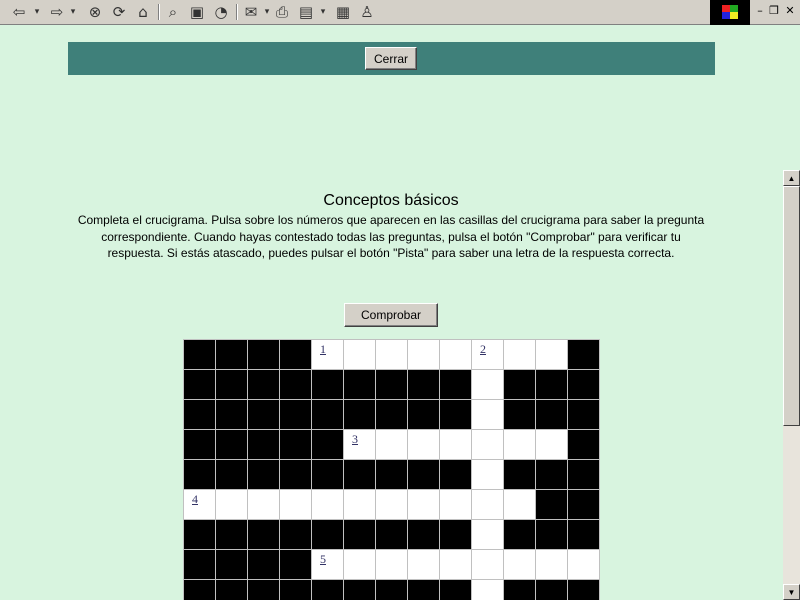  Describe the element at coordinates (359, 444) in the screenshot. I see `crossword-cell: 3` at that location.